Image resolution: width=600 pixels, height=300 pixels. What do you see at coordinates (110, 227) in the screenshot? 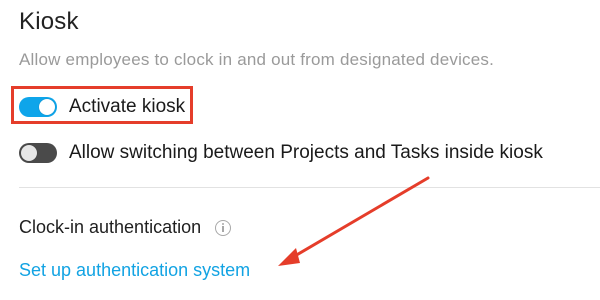
I see `clock-in-authentication-label: Clock-in authentication` at bounding box center [110, 227].